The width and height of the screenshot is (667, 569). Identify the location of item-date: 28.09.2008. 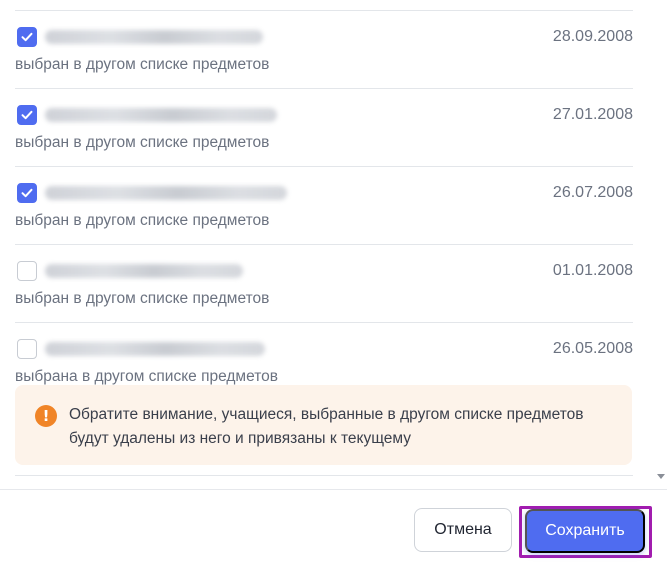
(592, 36).